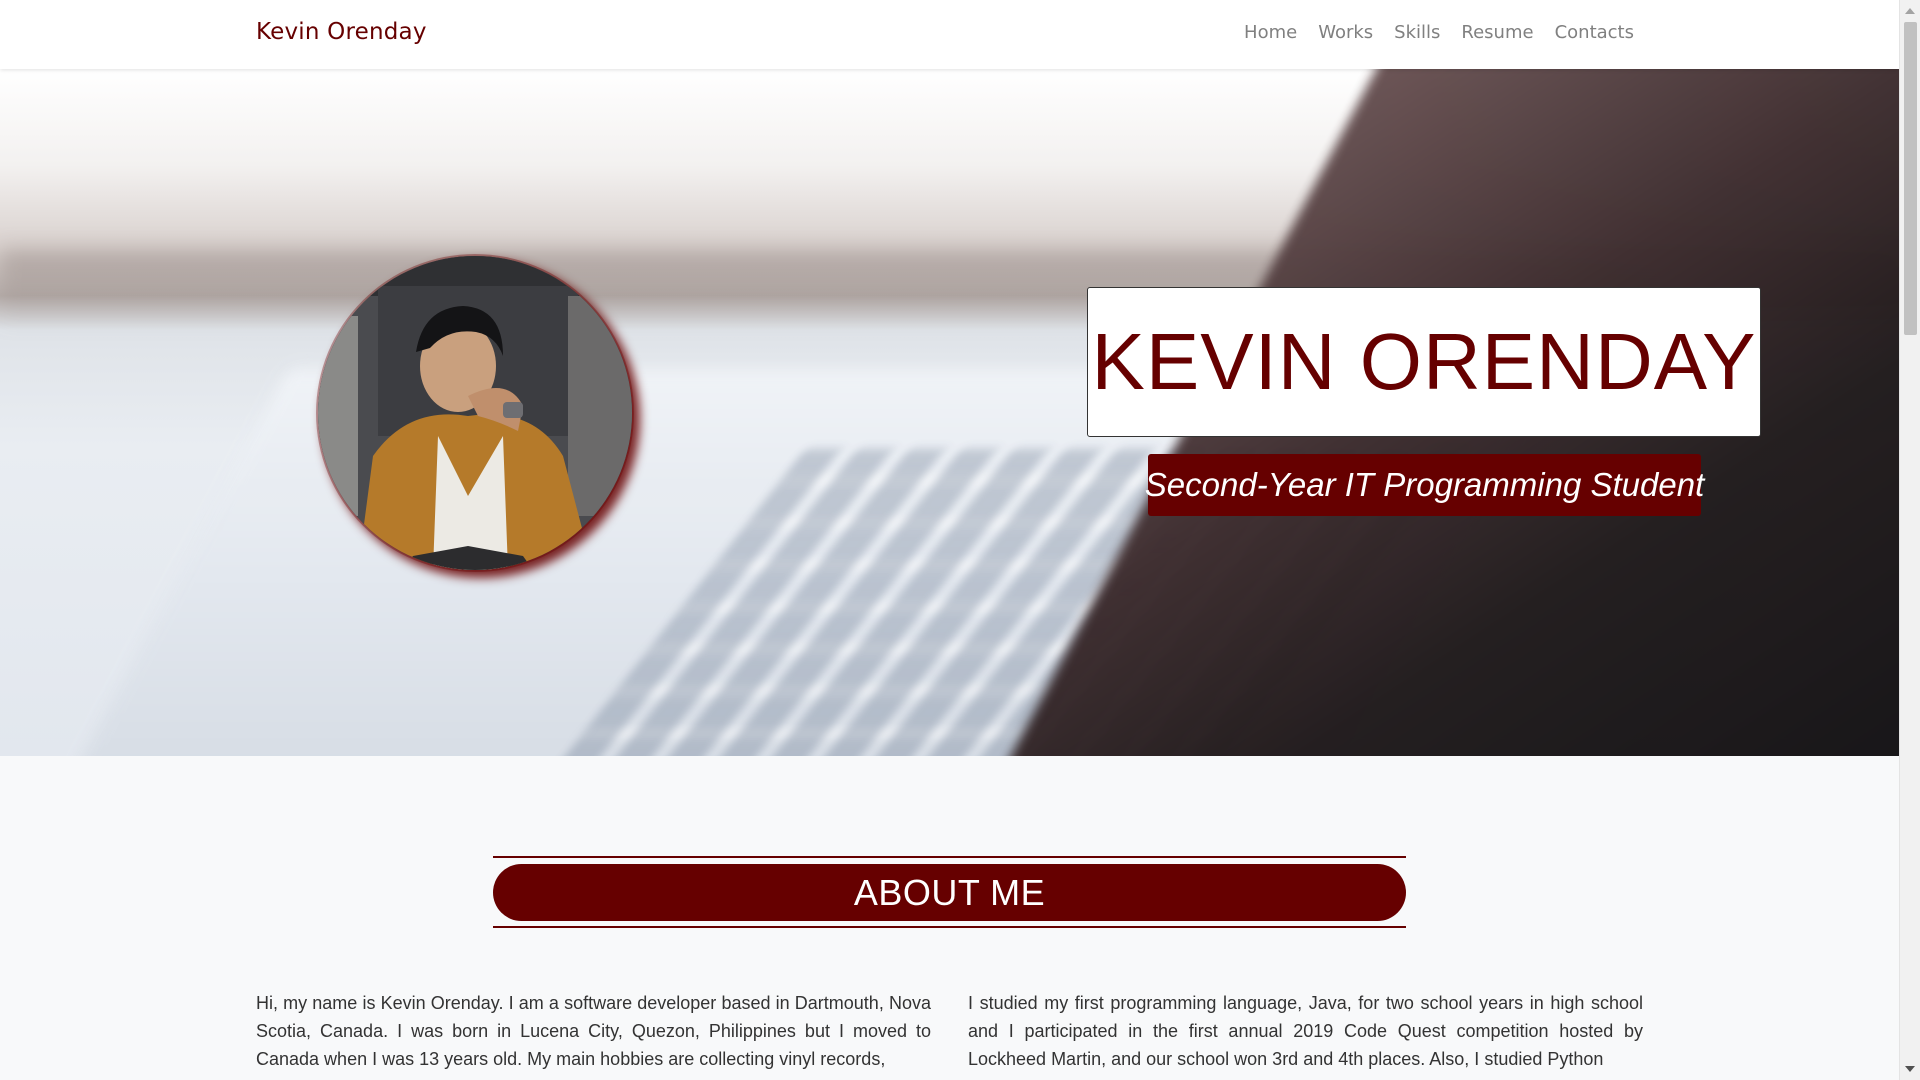 The width and height of the screenshot is (1920, 1080). I want to click on about-heading-pill: ABOUT ME, so click(949, 892).